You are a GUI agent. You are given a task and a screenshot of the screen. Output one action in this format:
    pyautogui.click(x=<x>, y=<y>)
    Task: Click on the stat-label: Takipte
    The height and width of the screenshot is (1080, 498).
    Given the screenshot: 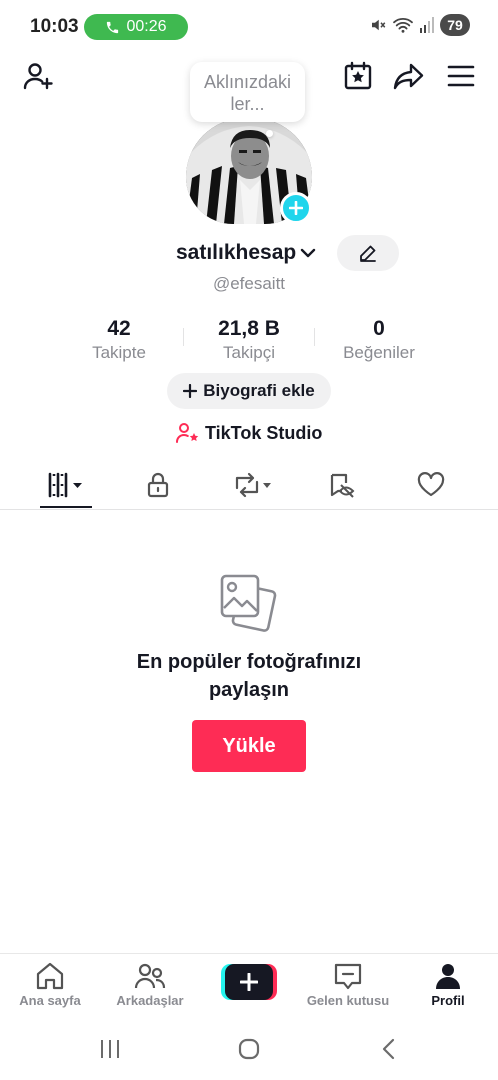 What is the action you would take?
    pyautogui.click(x=119, y=352)
    